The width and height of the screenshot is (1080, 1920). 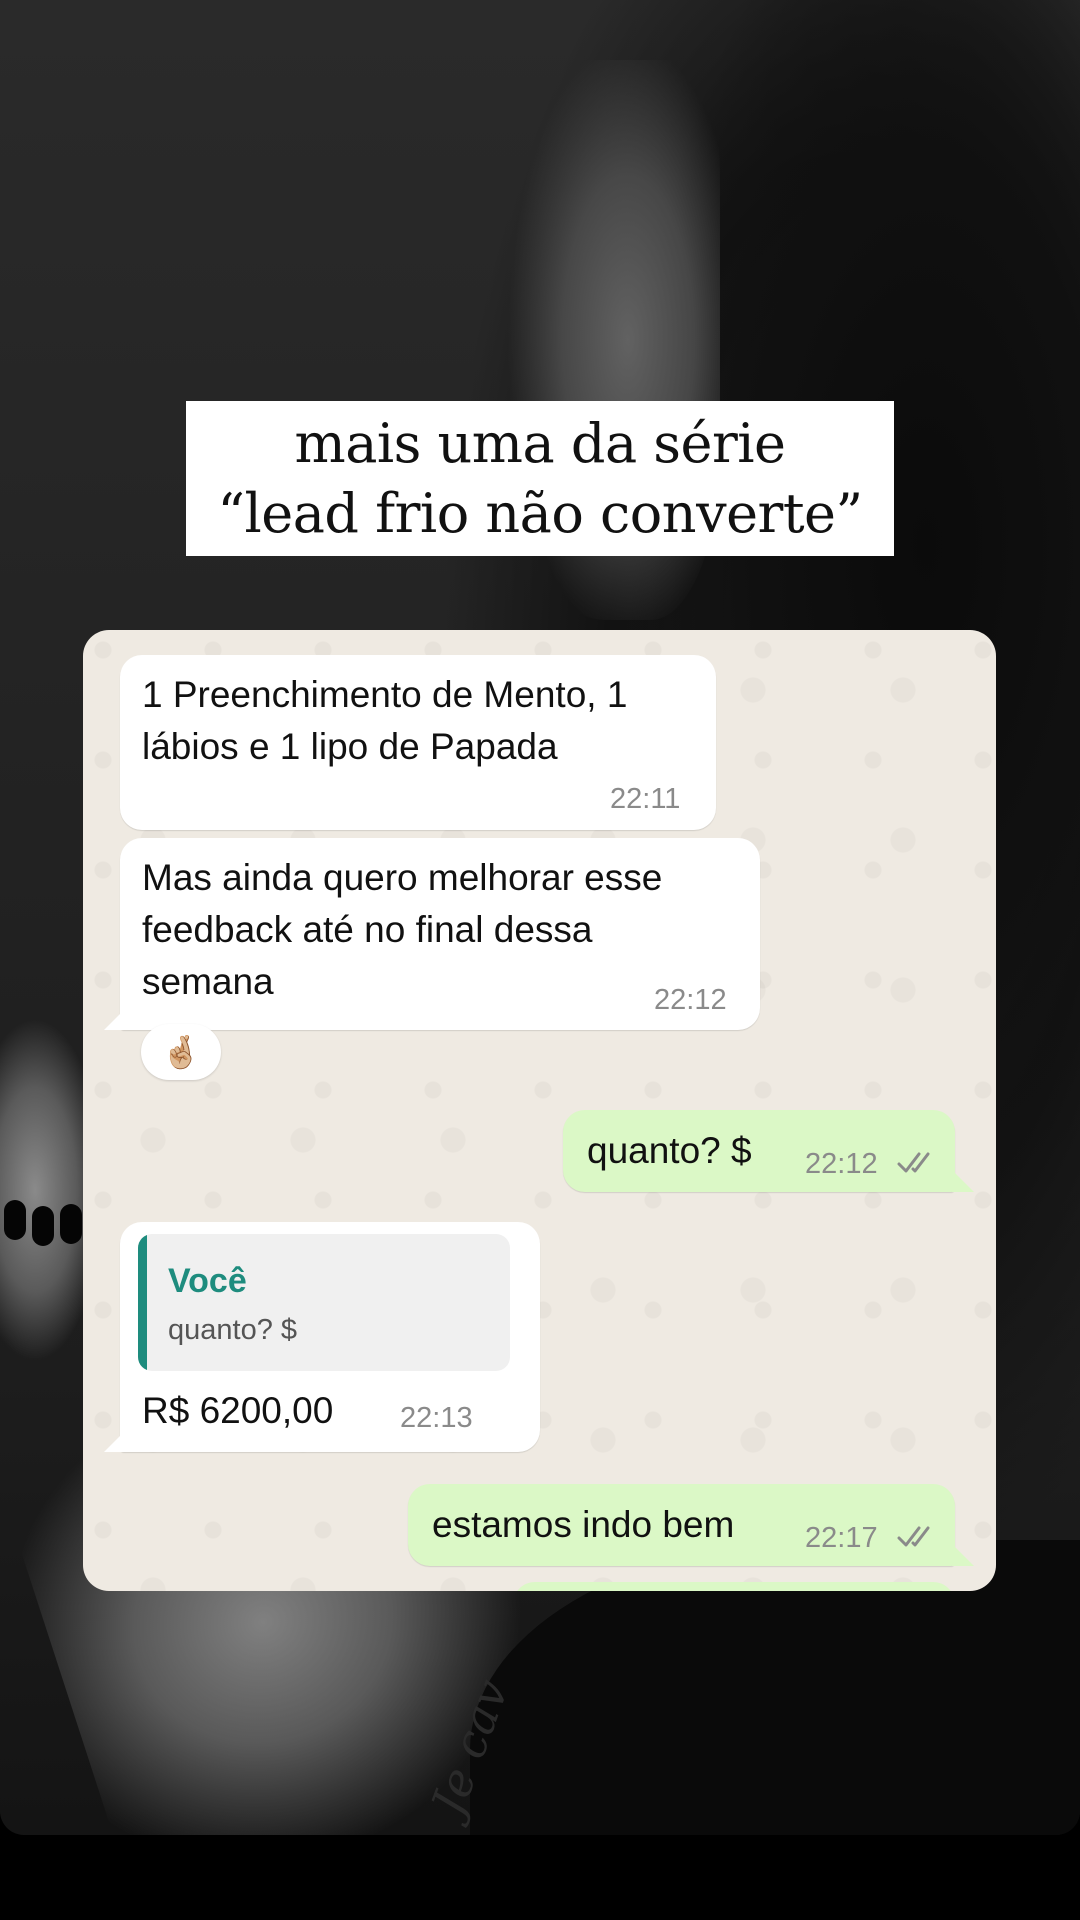 What do you see at coordinates (645, 799) in the screenshot?
I see `message-time: 22:11` at bounding box center [645, 799].